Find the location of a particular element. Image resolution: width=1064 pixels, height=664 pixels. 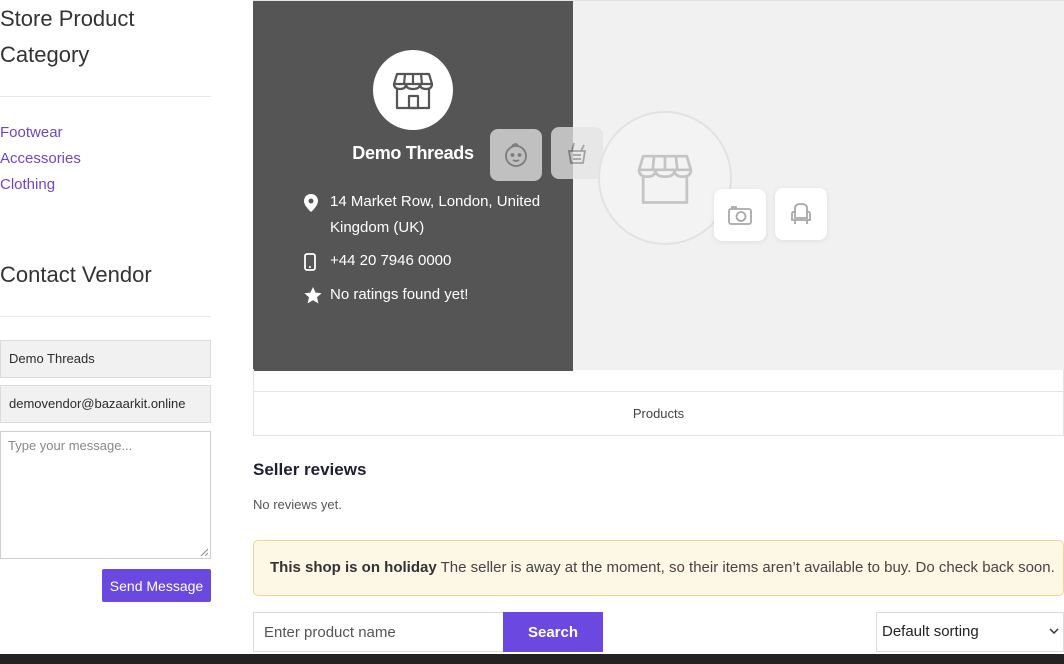

mobile-phone-icon is located at coordinates (317, 261).